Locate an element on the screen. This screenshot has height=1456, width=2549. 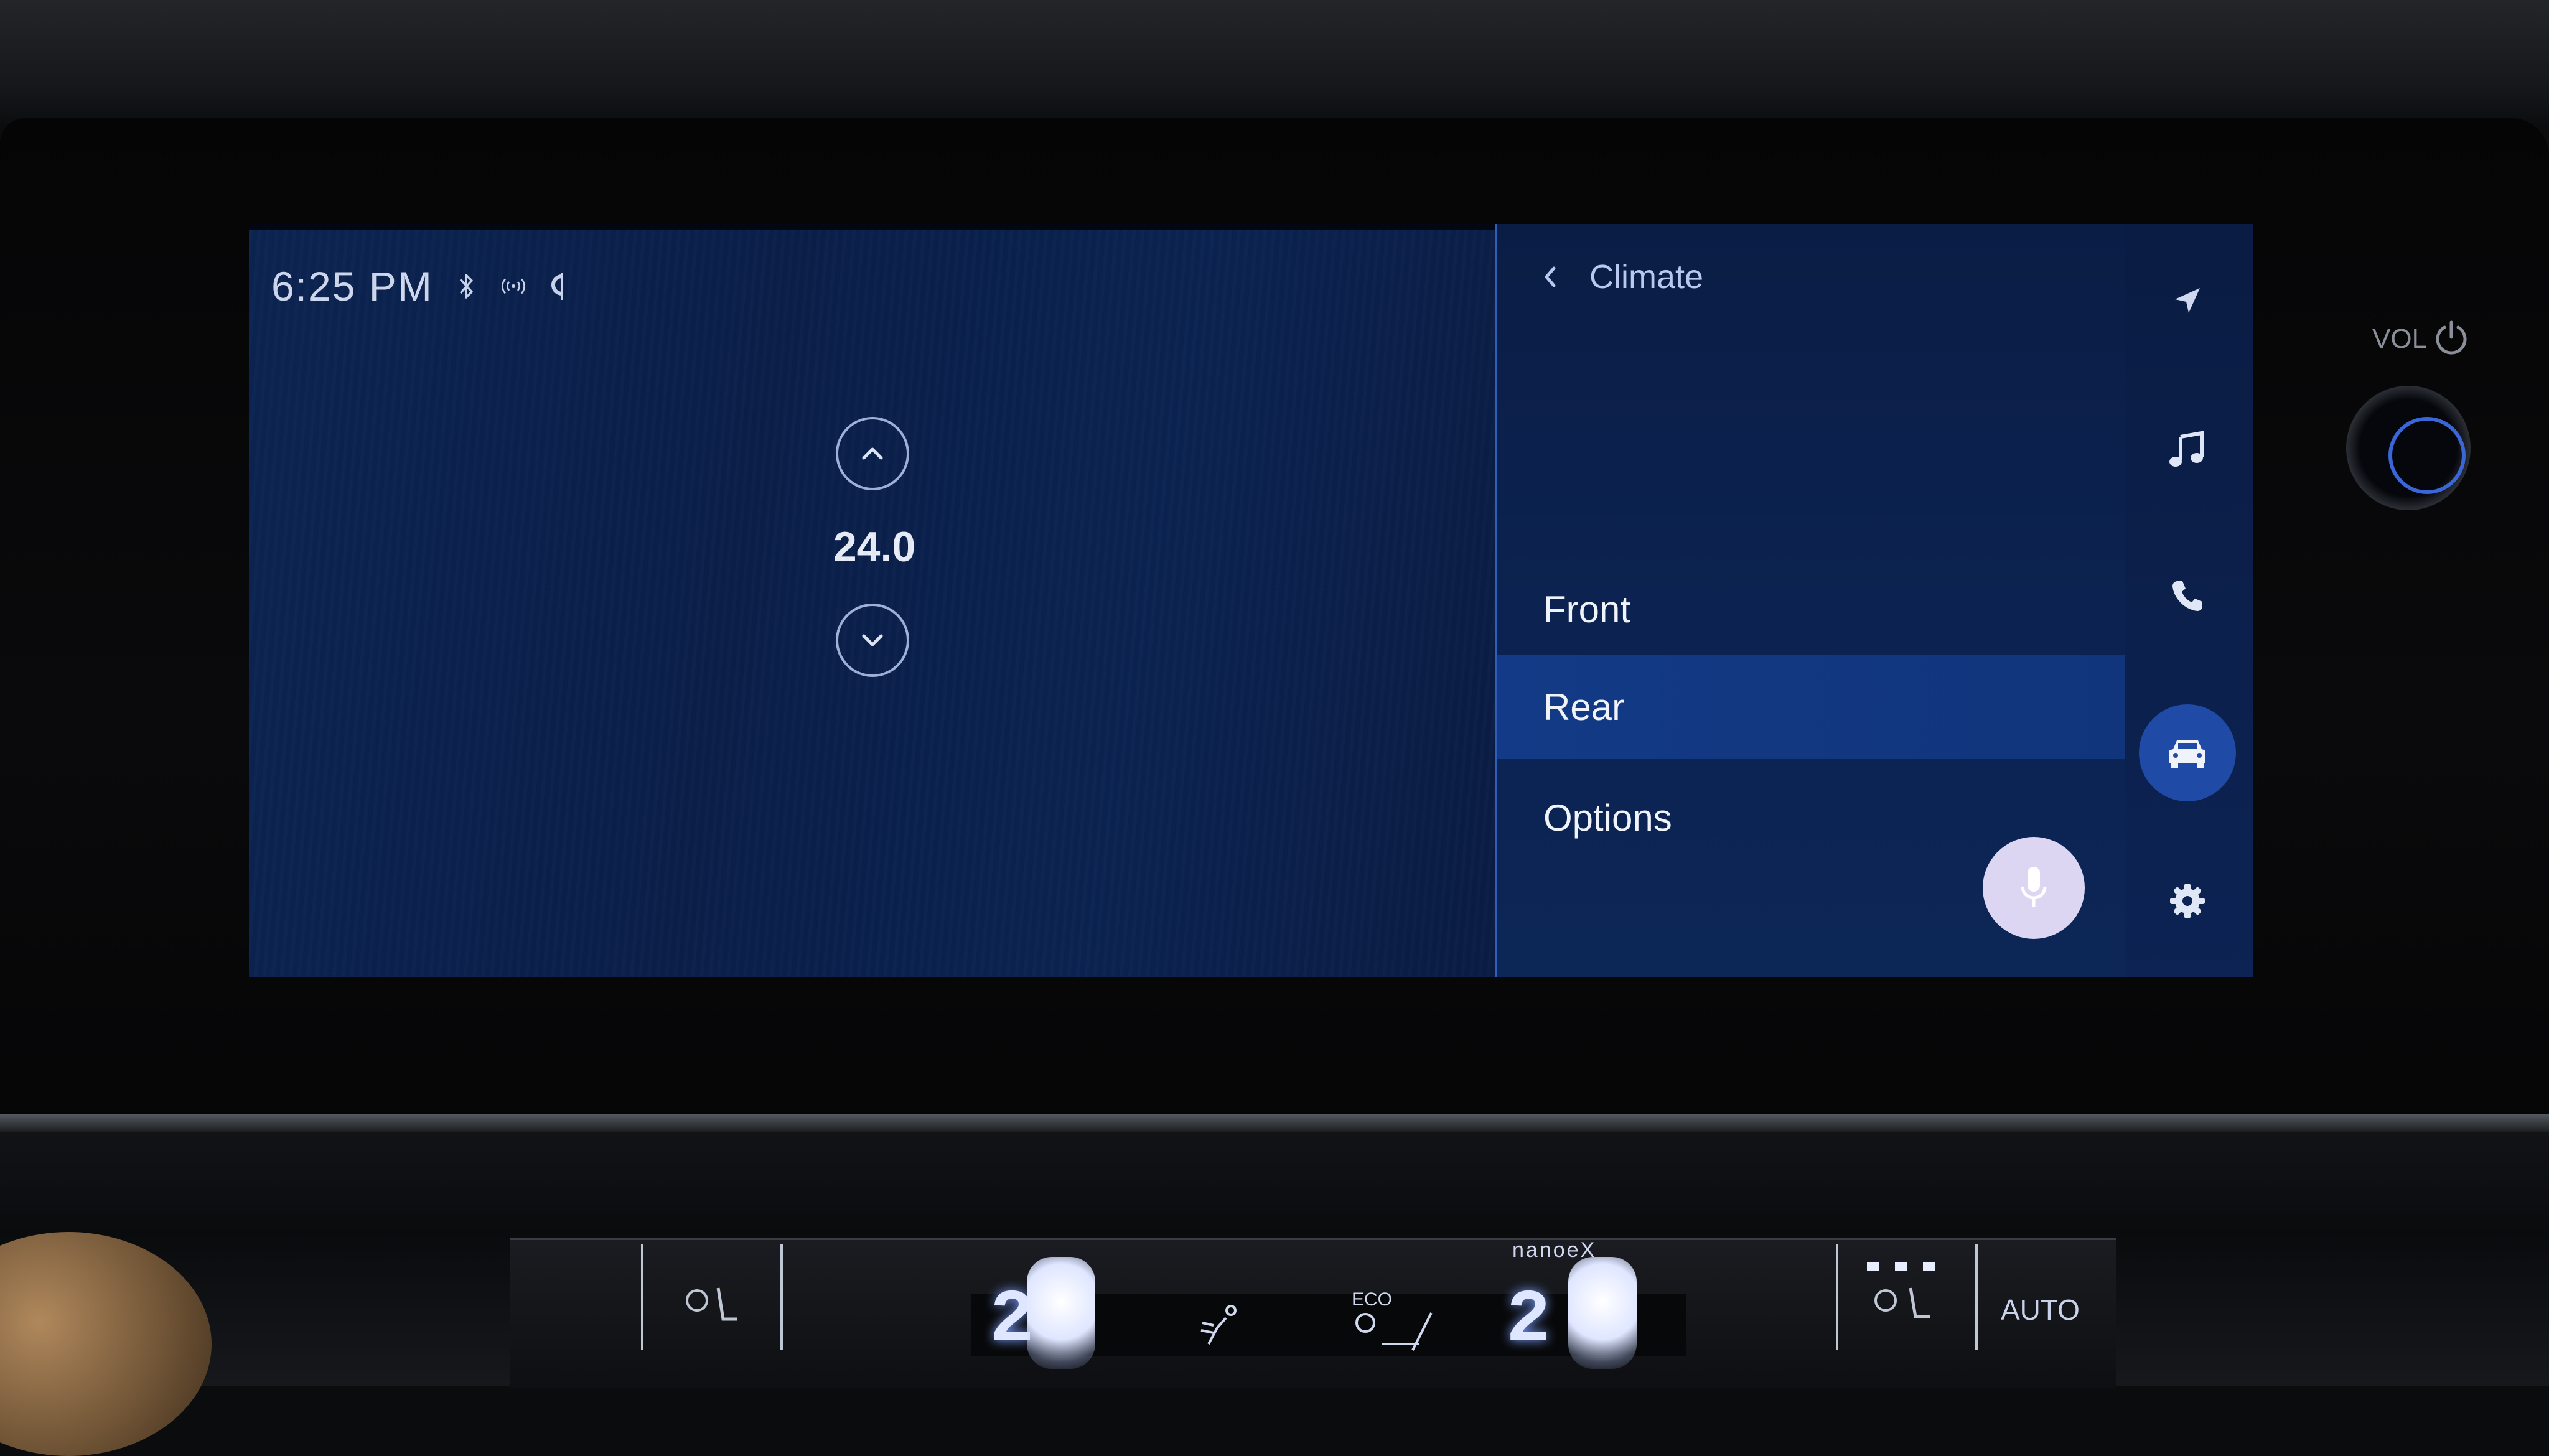
climate-menu-pane: Climate Front Rear Options is located at coordinates (1811, 600).